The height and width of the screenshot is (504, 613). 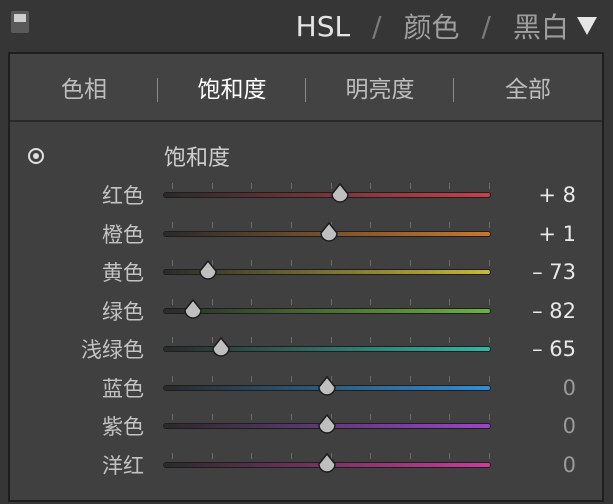 What do you see at coordinates (84, 87) in the screenshot?
I see `tab-hue: 色相` at bounding box center [84, 87].